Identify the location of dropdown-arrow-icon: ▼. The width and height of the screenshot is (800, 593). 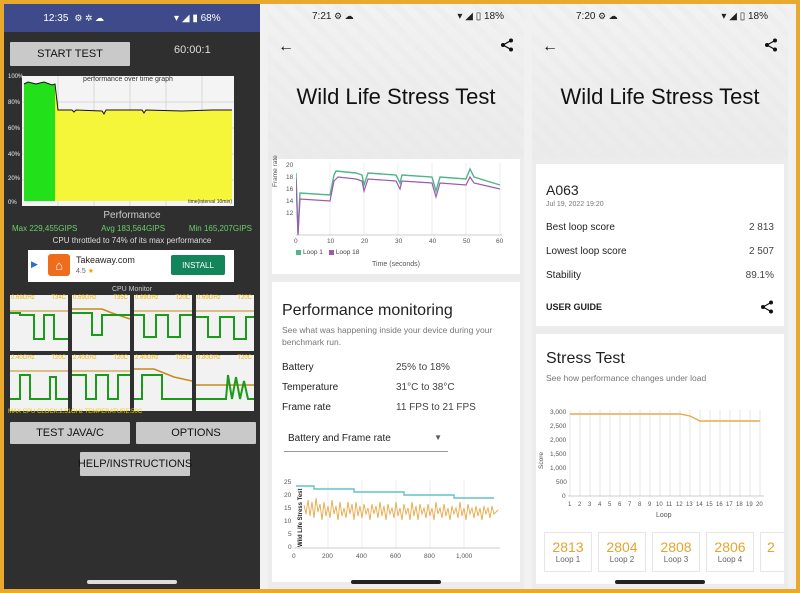
(438, 437).